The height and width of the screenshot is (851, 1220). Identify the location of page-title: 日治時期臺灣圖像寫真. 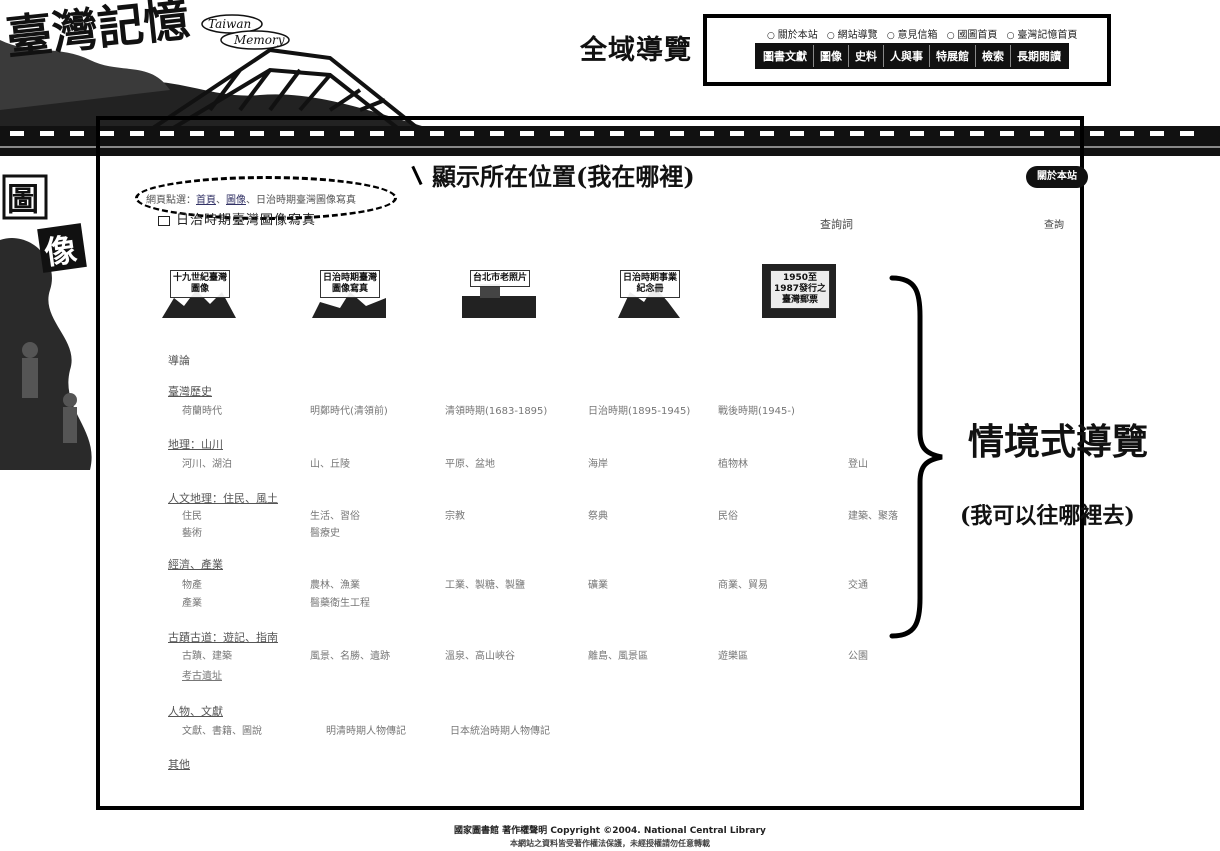
(237, 218).